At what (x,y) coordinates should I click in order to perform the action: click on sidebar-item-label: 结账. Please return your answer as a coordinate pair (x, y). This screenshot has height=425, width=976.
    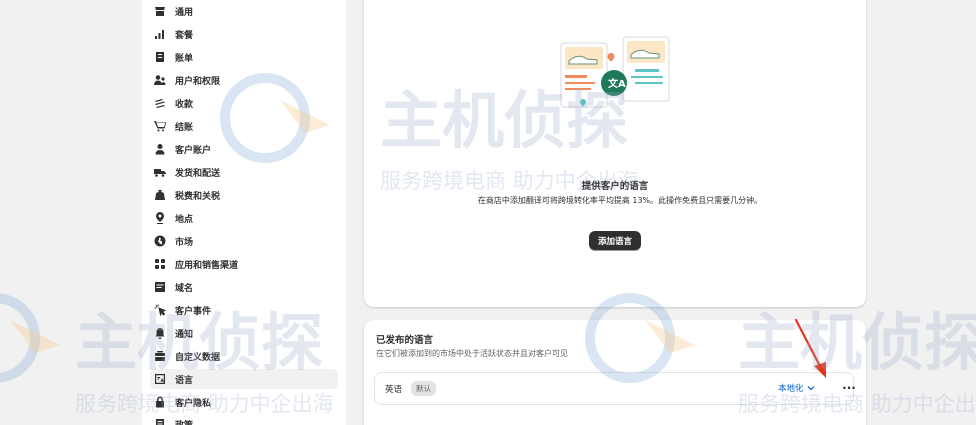
    Looking at the image, I should click on (184, 127).